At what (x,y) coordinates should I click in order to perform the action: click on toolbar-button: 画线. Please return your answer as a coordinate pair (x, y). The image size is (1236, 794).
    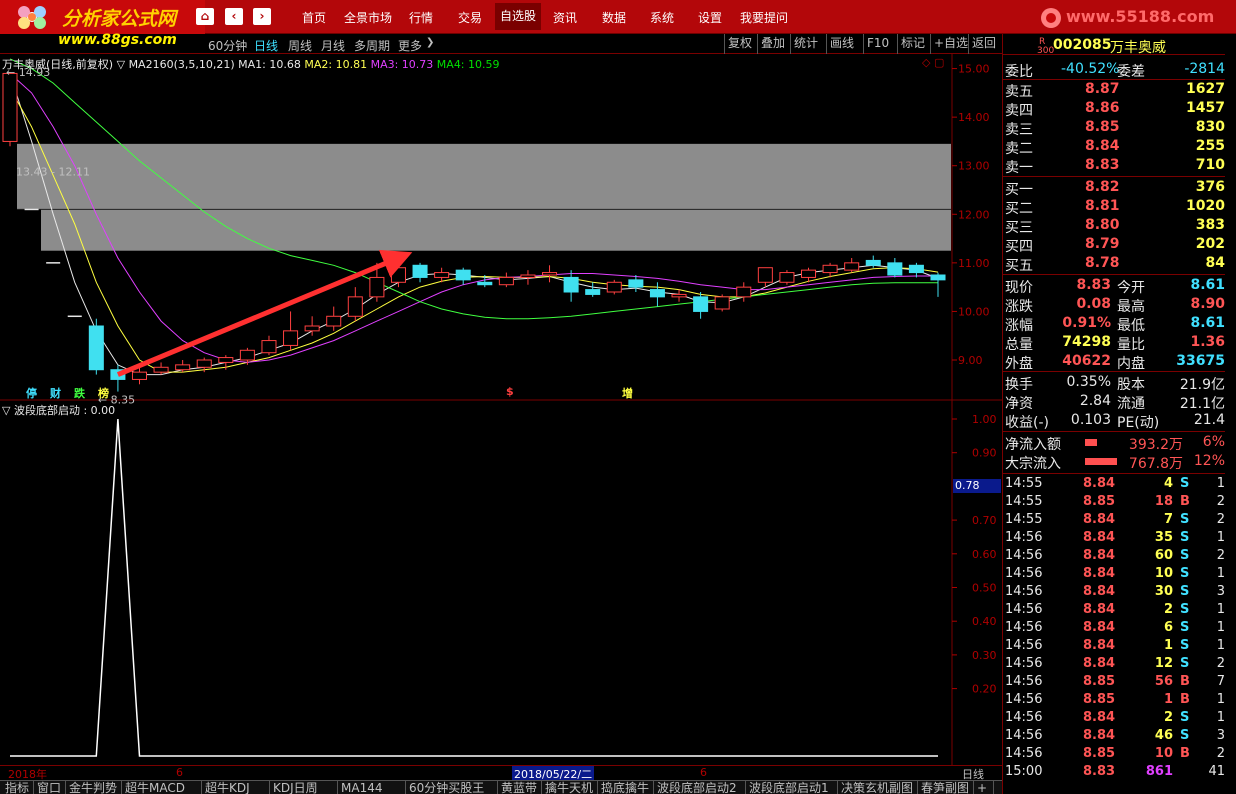
    Looking at the image, I should click on (841, 44).